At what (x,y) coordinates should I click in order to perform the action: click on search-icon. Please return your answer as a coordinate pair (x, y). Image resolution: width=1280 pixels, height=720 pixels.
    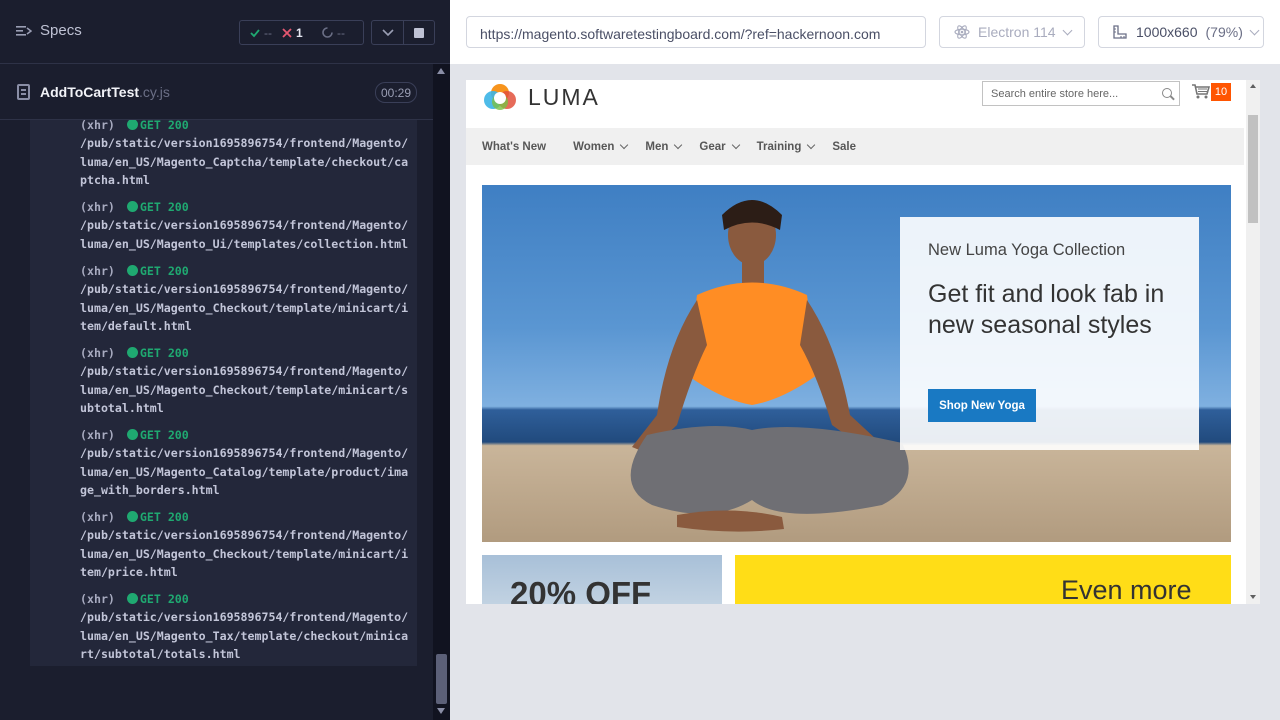
    Looking at the image, I should click on (1167, 93).